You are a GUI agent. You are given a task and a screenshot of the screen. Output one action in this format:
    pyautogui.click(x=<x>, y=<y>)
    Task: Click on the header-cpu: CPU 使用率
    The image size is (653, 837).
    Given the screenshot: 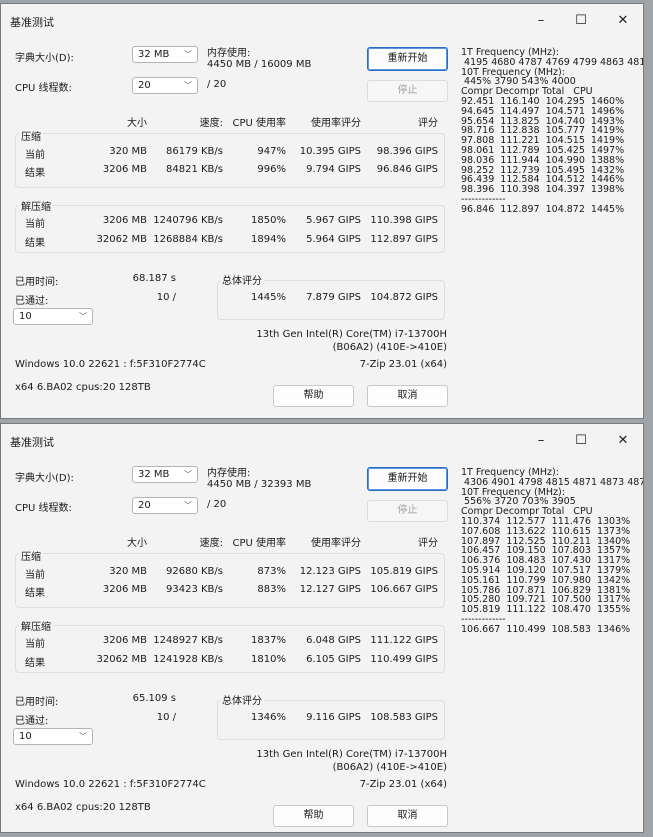 What is the action you would take?
    pyautogui.click(x=259, y=543)
    